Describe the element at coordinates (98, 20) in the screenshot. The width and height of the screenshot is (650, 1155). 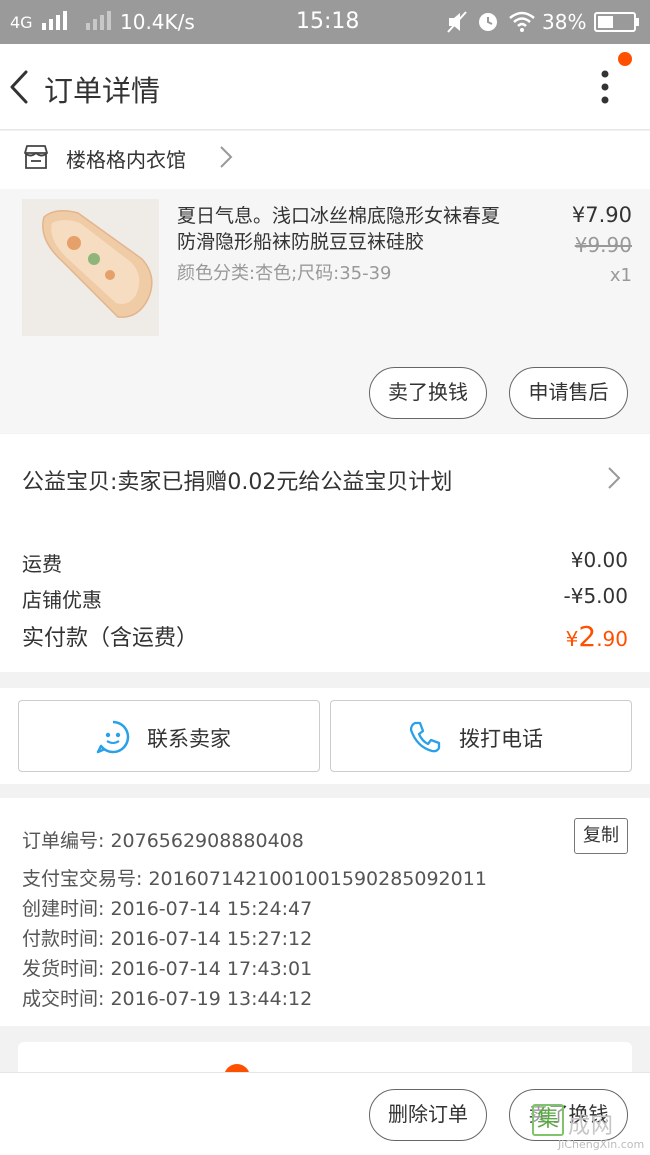
I see `signal-2-icon` at that location.